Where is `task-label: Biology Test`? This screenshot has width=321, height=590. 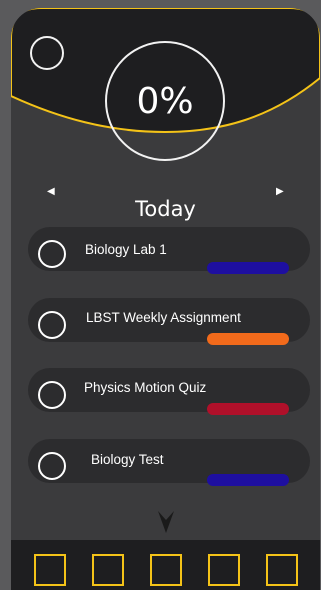
task-label: Biology Test is located at coordinates (127, 459).